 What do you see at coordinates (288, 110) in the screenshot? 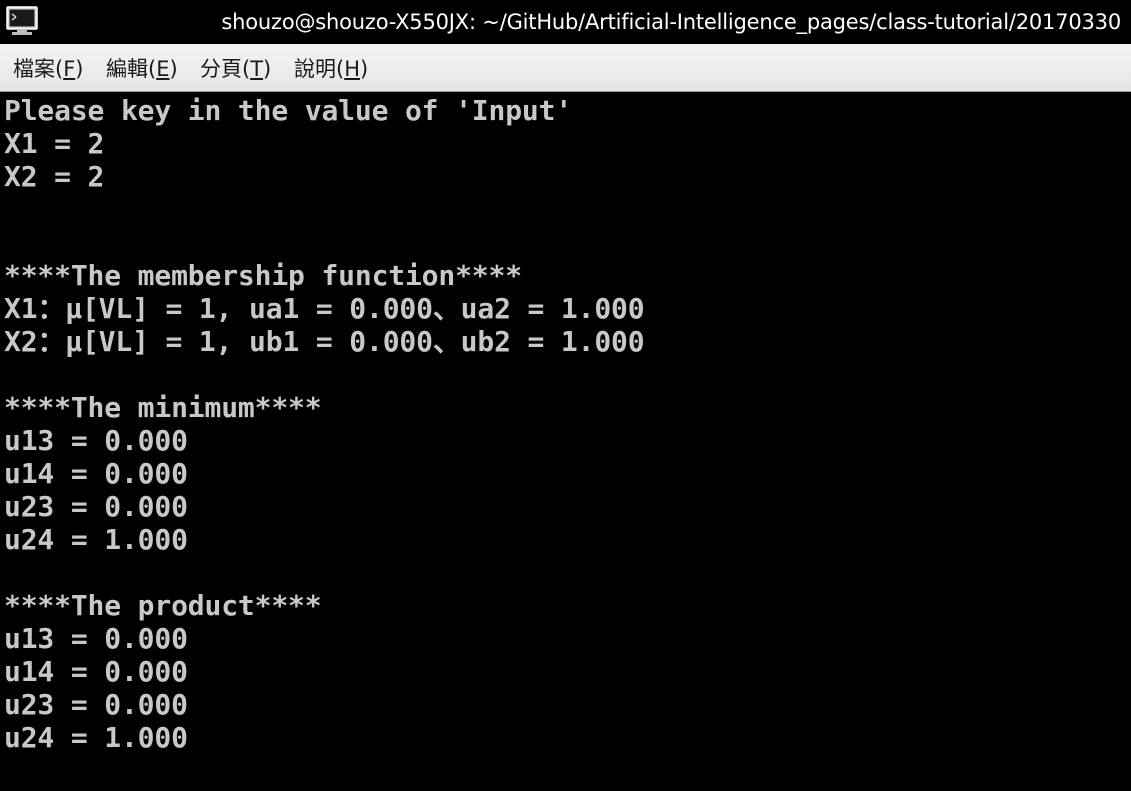
I see `terminal-line: Please key in the value of 'Input'` at bounding box center [288, 110].